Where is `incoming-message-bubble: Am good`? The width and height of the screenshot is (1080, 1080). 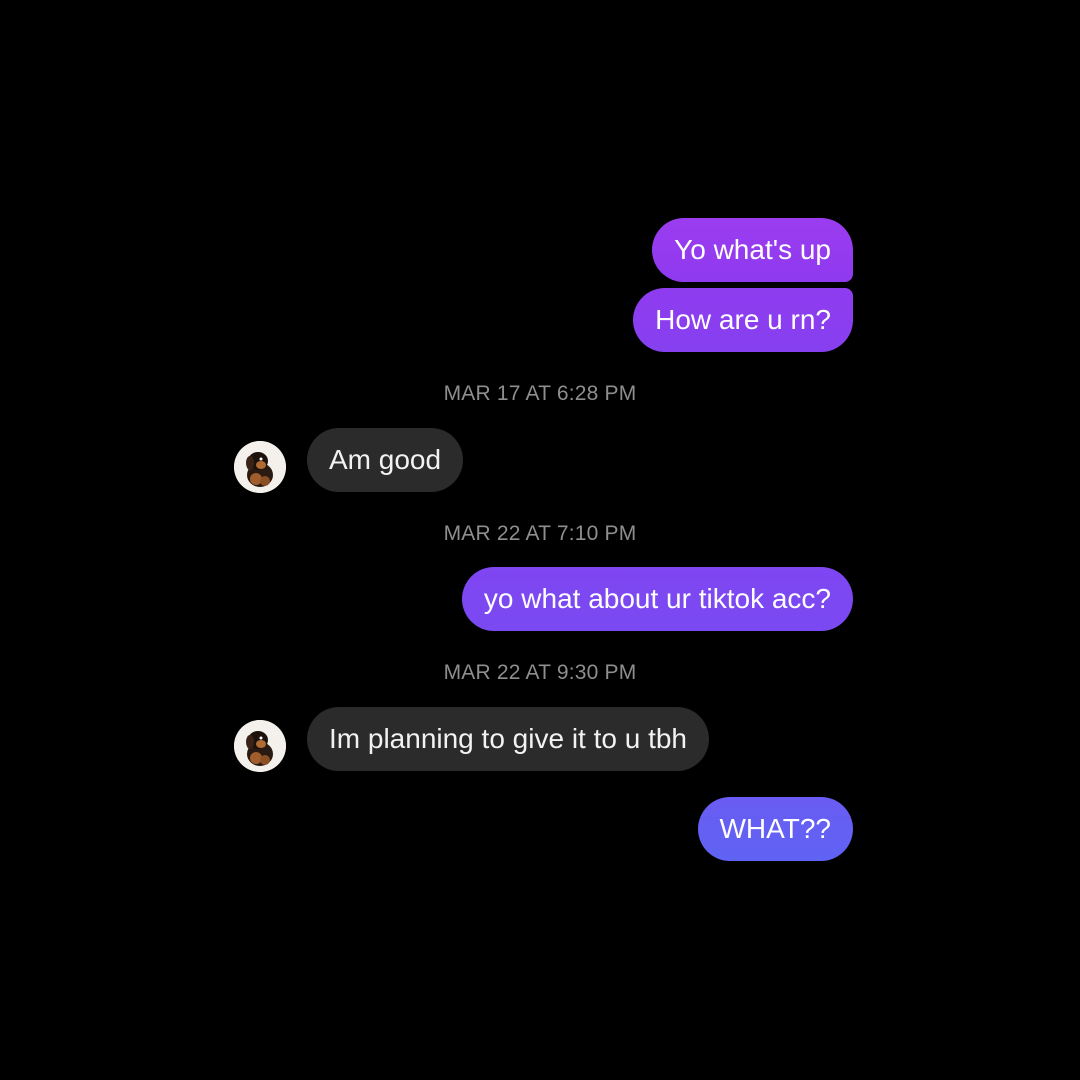
incoming-message-bubble: Am good is located at coordinates (385, 460).